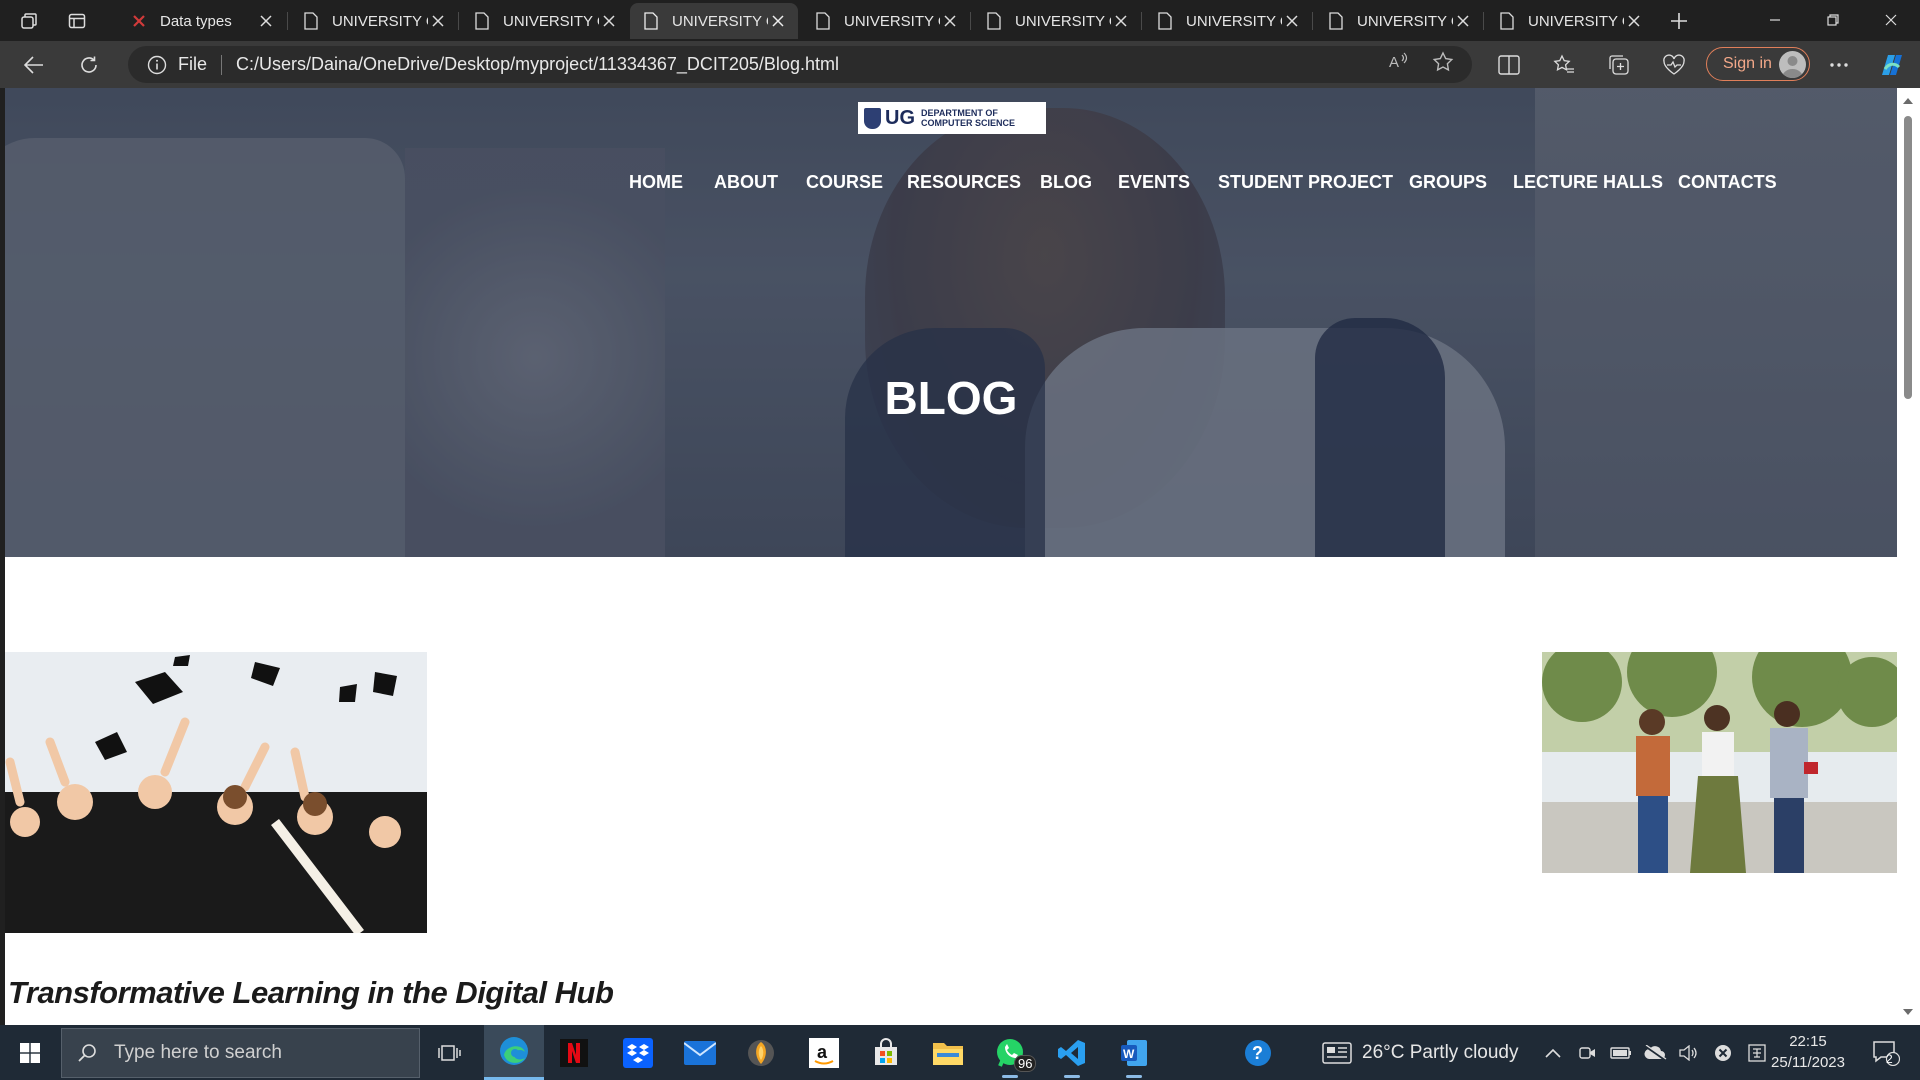 This screenshot has height=1080, width=1920. I want to click on new-tab-button, so click(1679, 21).